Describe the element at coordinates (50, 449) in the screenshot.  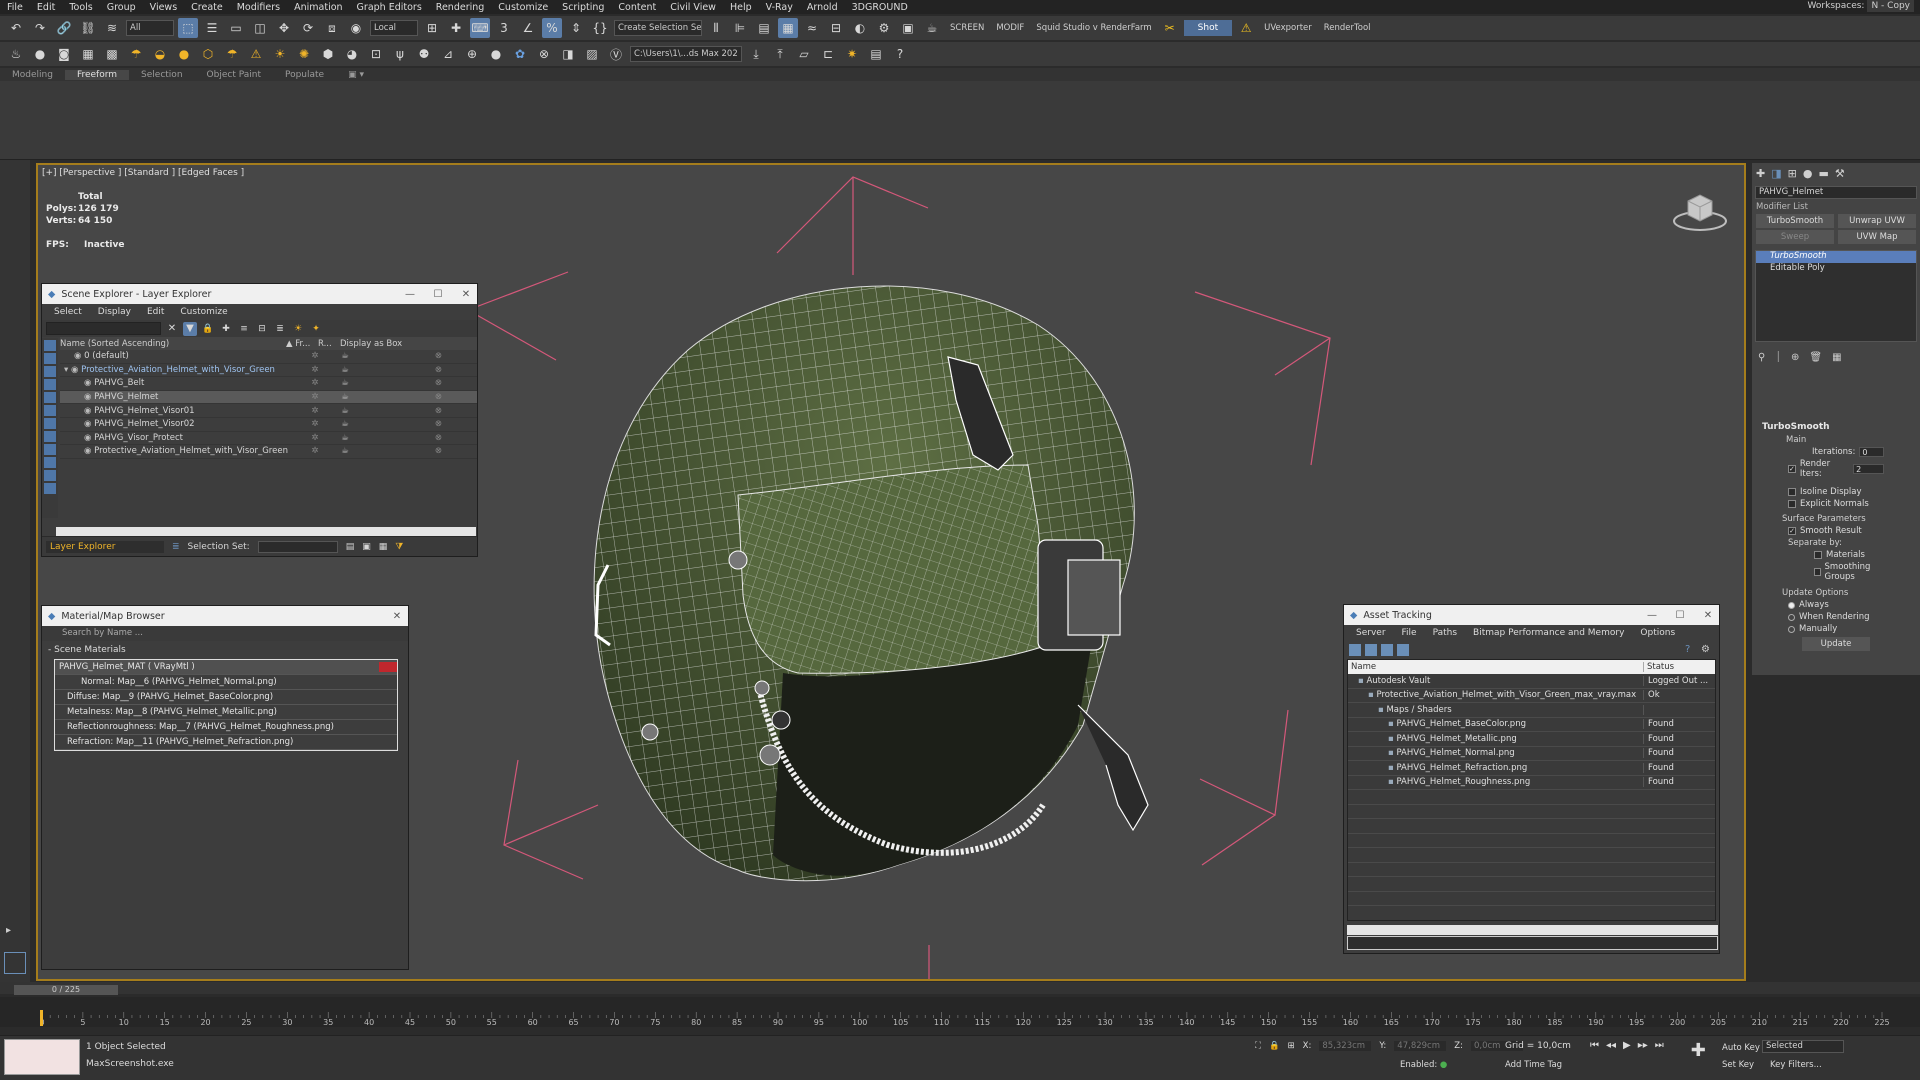
I see `display-xrefs-icon` at that location.